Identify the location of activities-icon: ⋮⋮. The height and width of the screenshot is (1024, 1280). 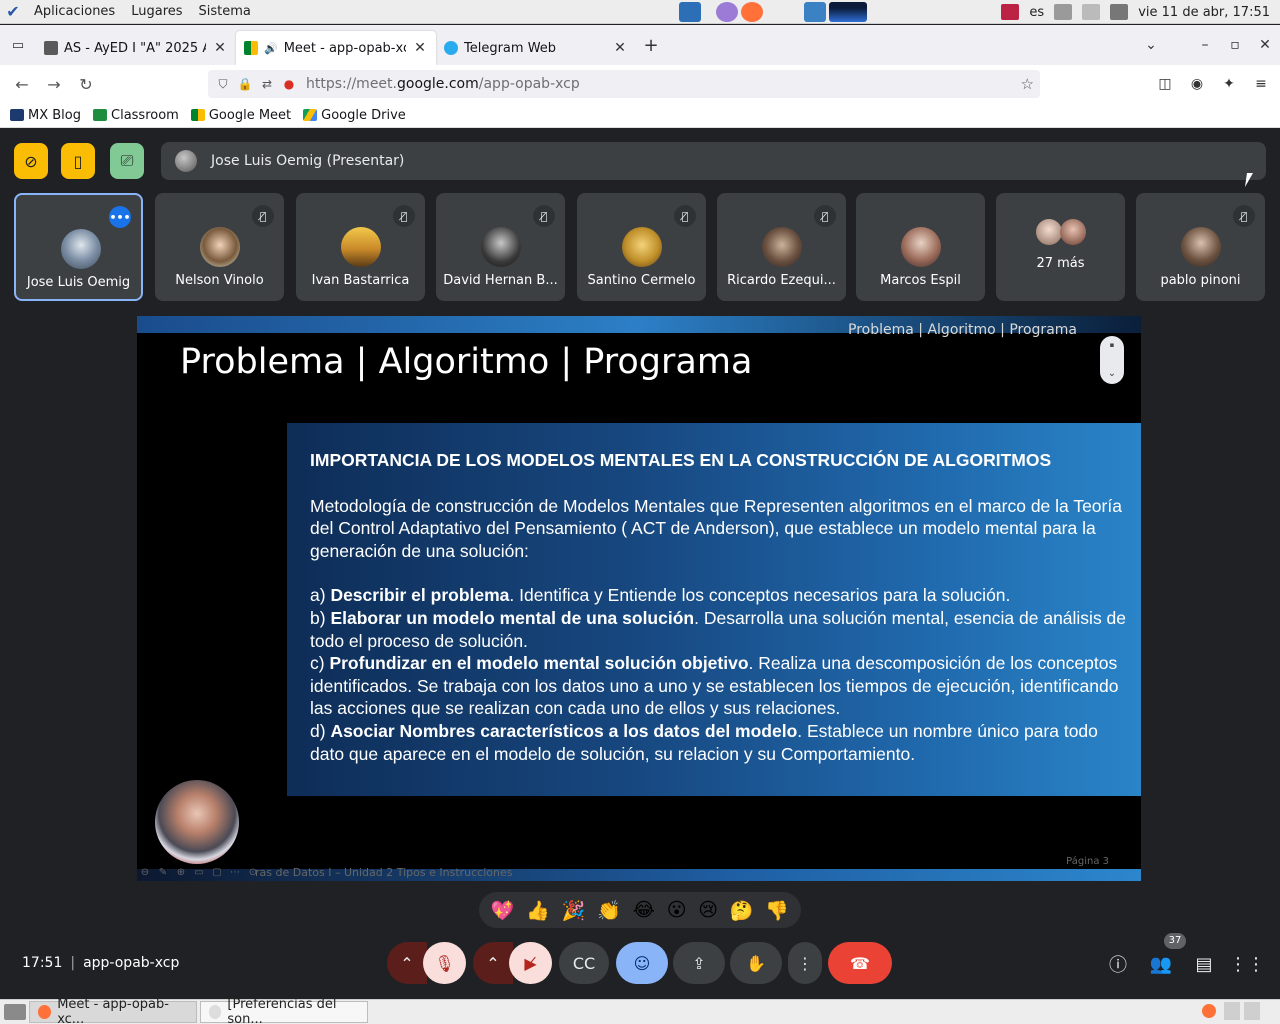
(1247, 964).